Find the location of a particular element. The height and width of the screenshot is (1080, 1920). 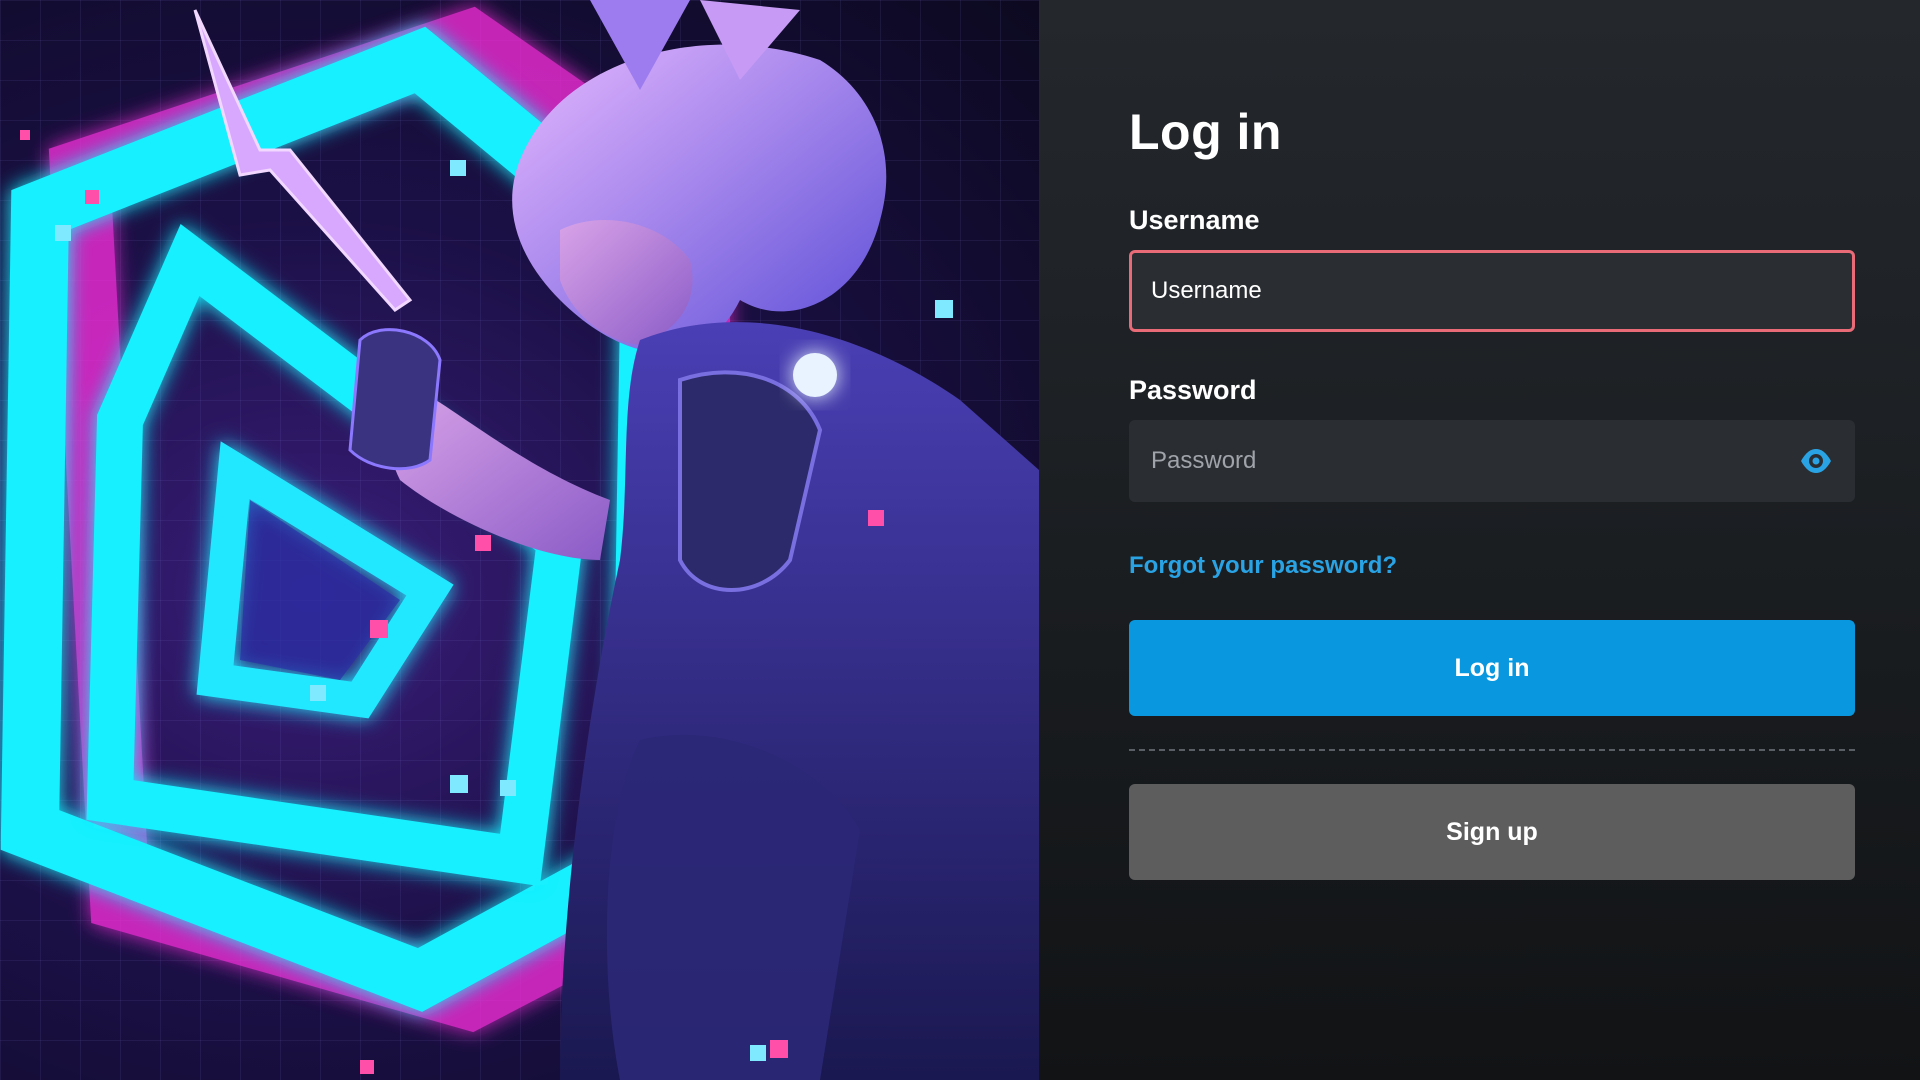

signup-button: Sign up is located at coordinates (1492, 832).